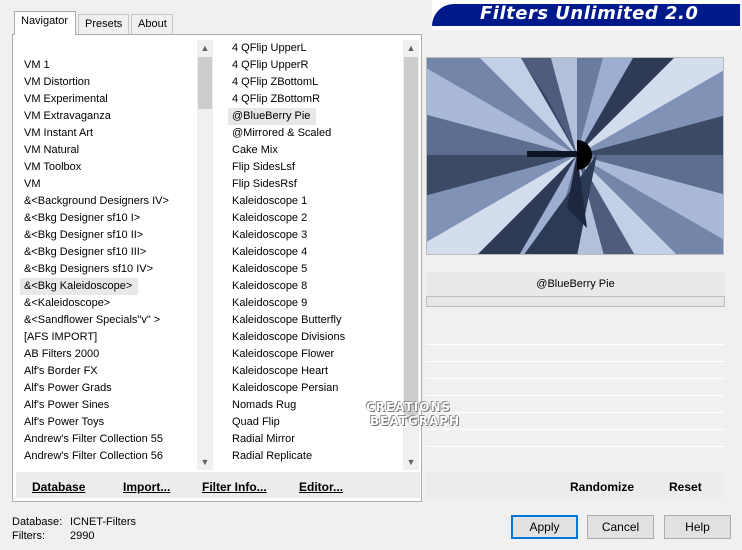  I want to click on category-list-item: AB Filters 2000, so click(108, 354).